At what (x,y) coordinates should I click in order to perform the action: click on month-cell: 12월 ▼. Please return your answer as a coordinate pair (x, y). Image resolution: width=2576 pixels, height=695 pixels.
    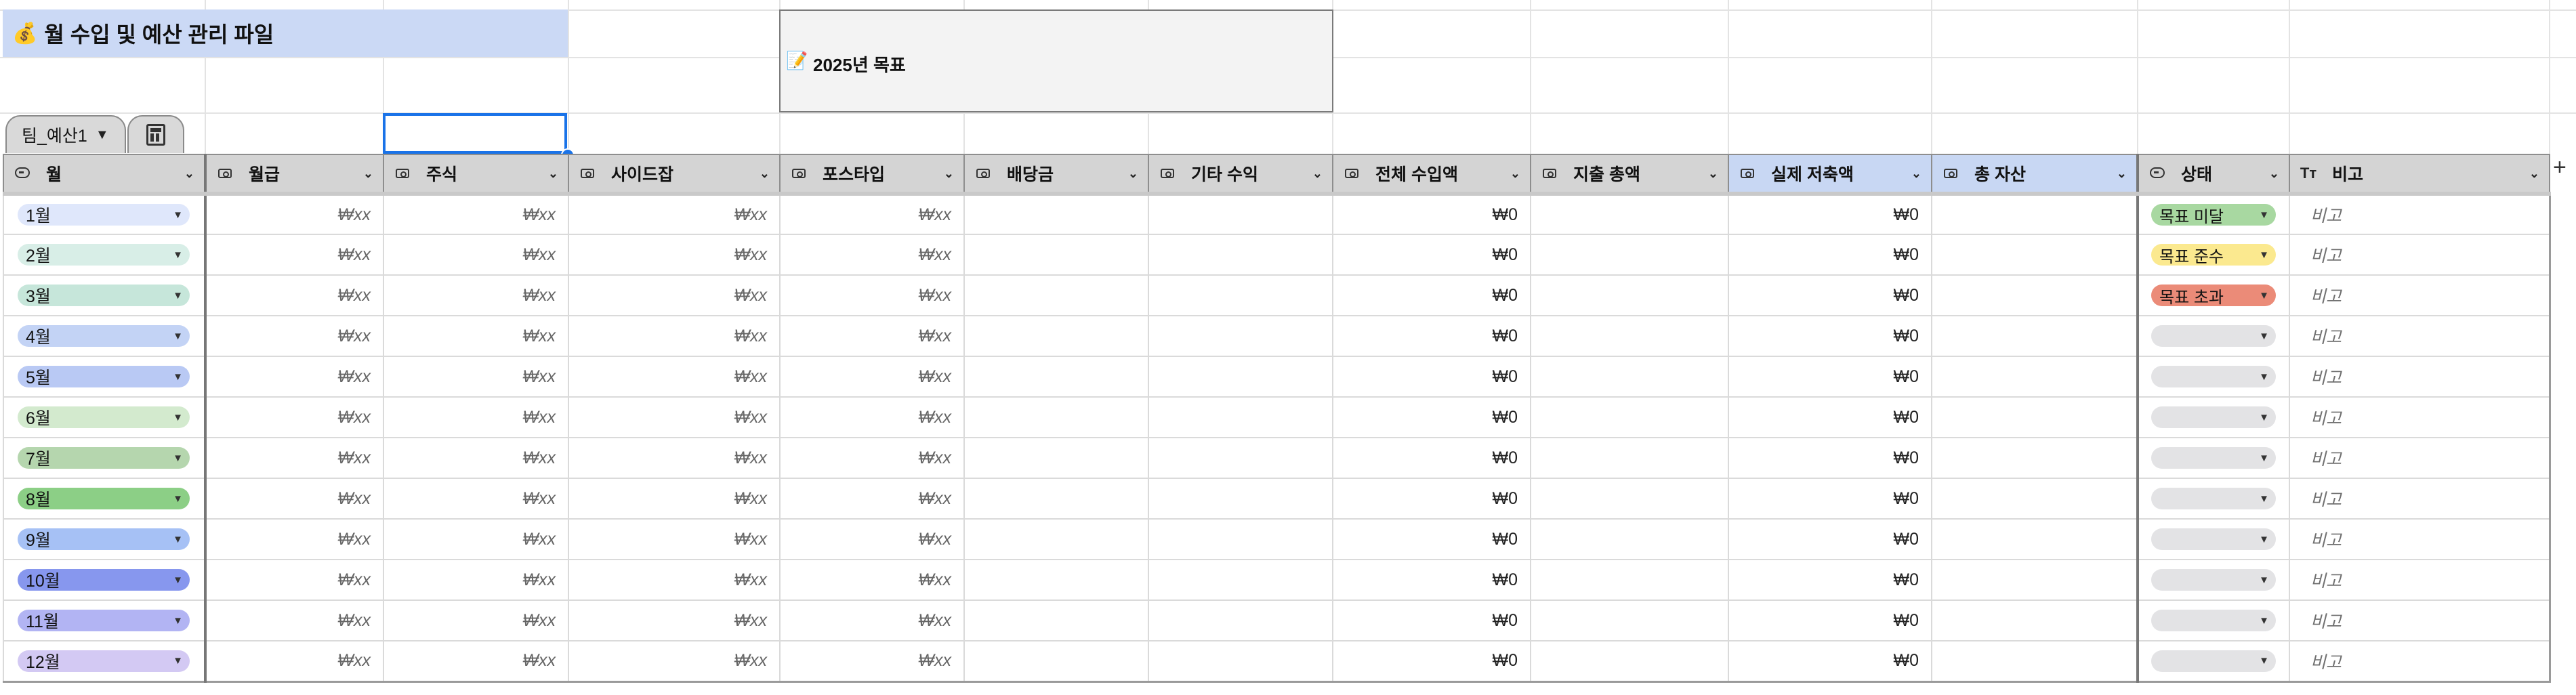
    Looking at the image, I should click on (105, 662).